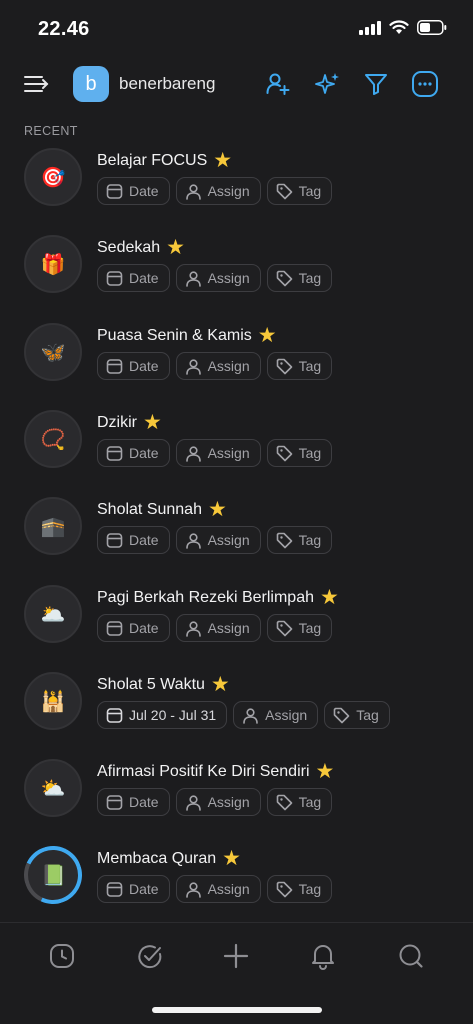 The height and width of the screenshot is (1024, 473). I want to click on task-row: 🎁 Sedekah ★ Date Assign Tag, so click(236, 270).